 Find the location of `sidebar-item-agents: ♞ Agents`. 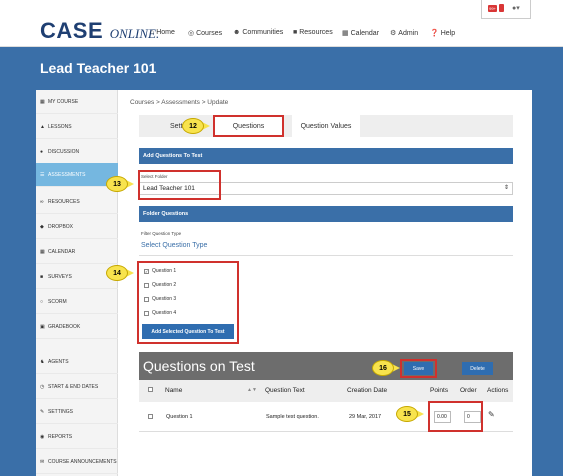

sidebar-item-agents: ♞ Agents is located at coordinates (77, 362).